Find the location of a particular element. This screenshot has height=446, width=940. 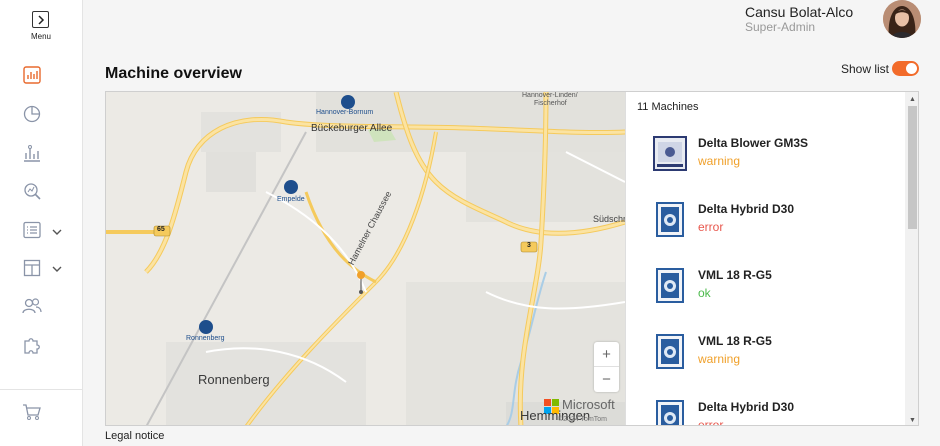

dashboard-chart-icon is located at coordinates (31, 74).